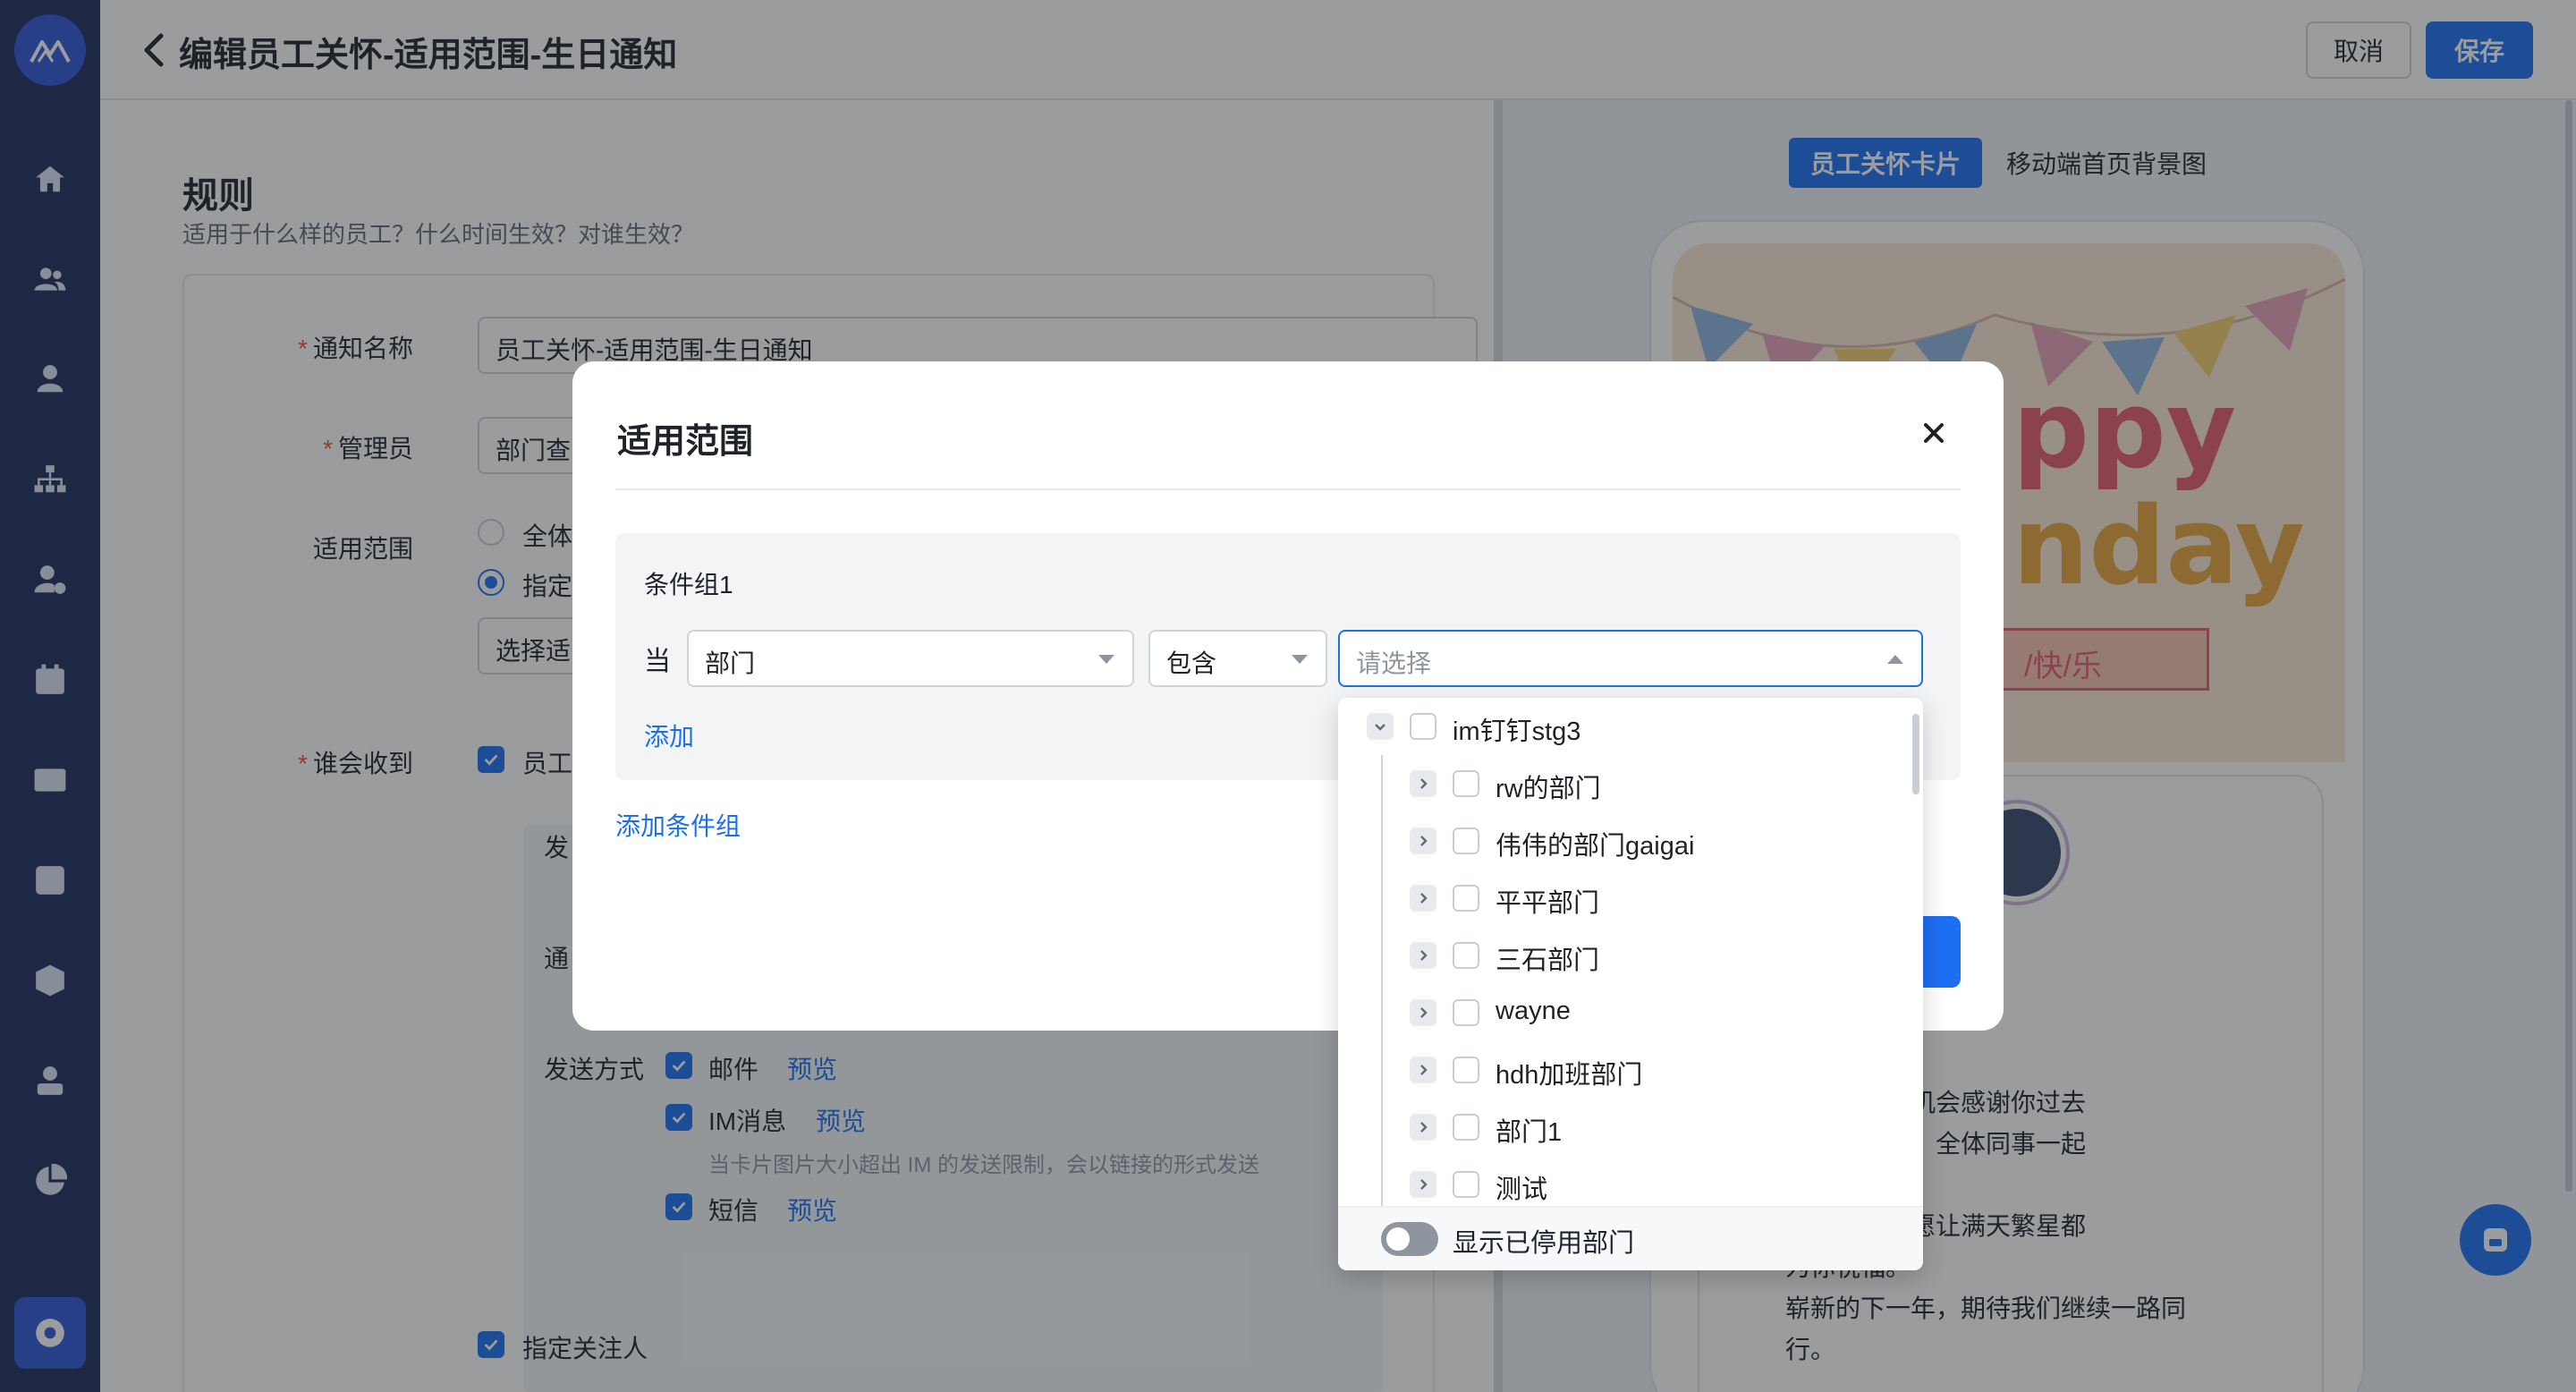 Image resolution: width=2576 pixels, height=1392 pixels. I want to click on show-disabled-toggle, so click(1409, 1239).